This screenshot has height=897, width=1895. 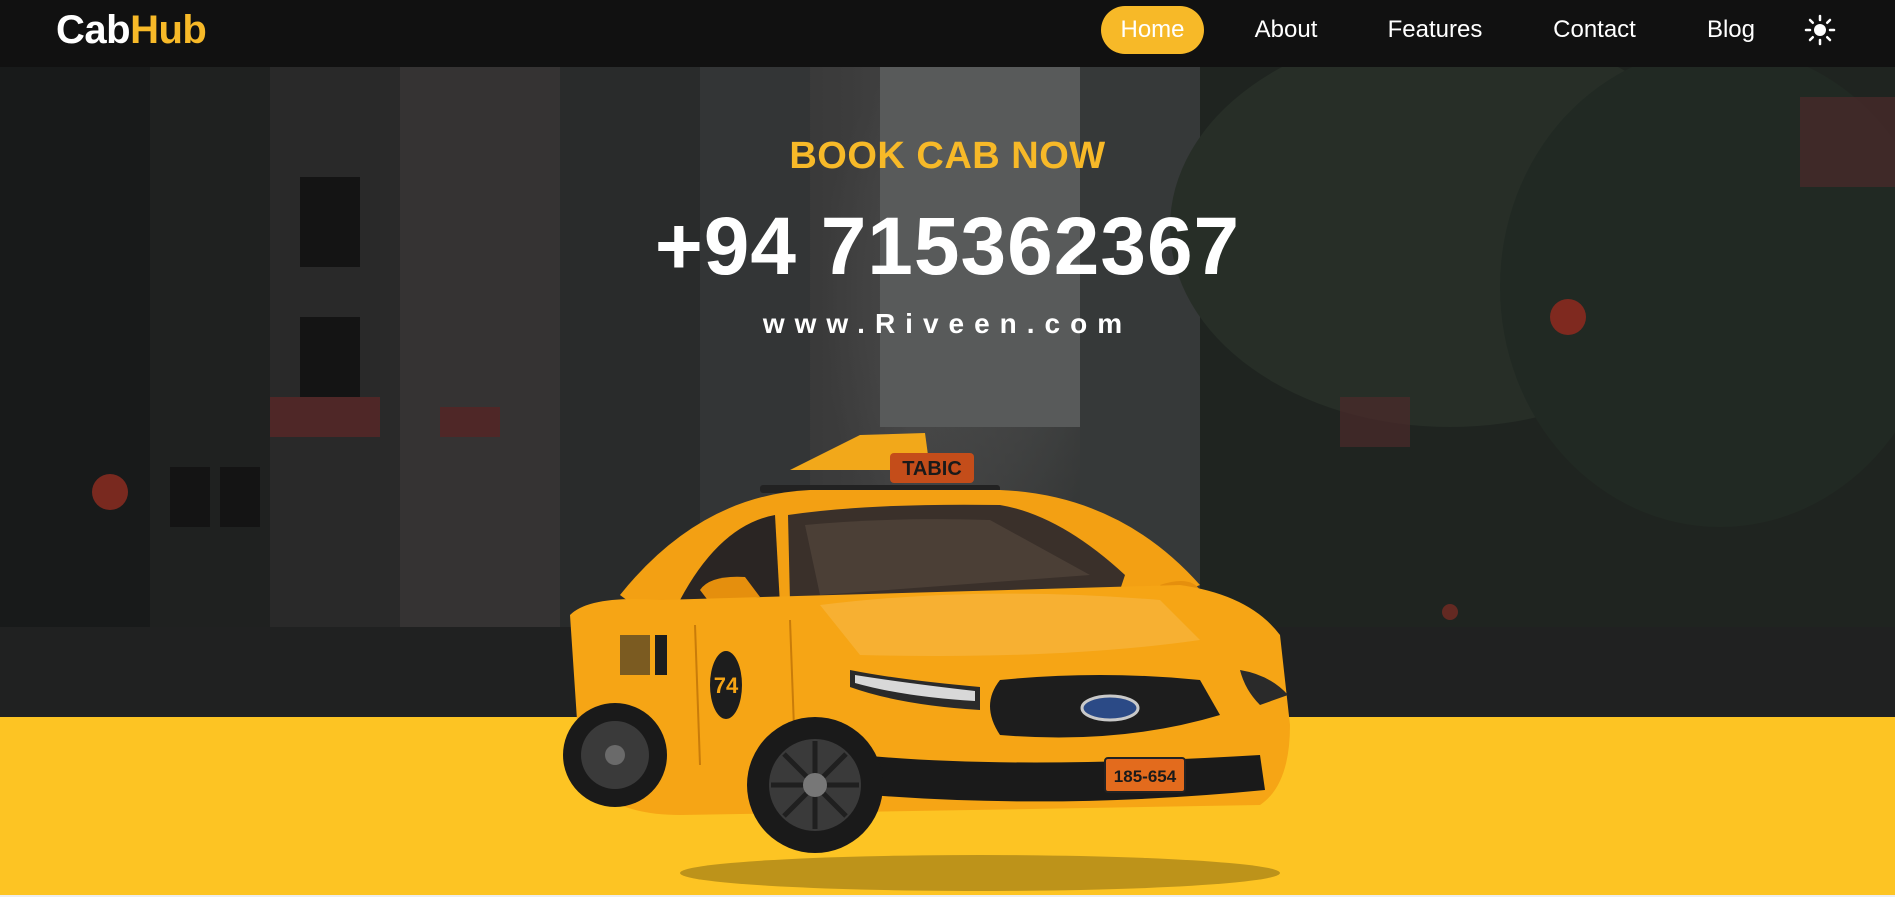 What do you see at coordinates (947, 156) in the screenshot?
I see `book-cab-heading: BOOK CAB NOW` at bounding box center [947, 156].